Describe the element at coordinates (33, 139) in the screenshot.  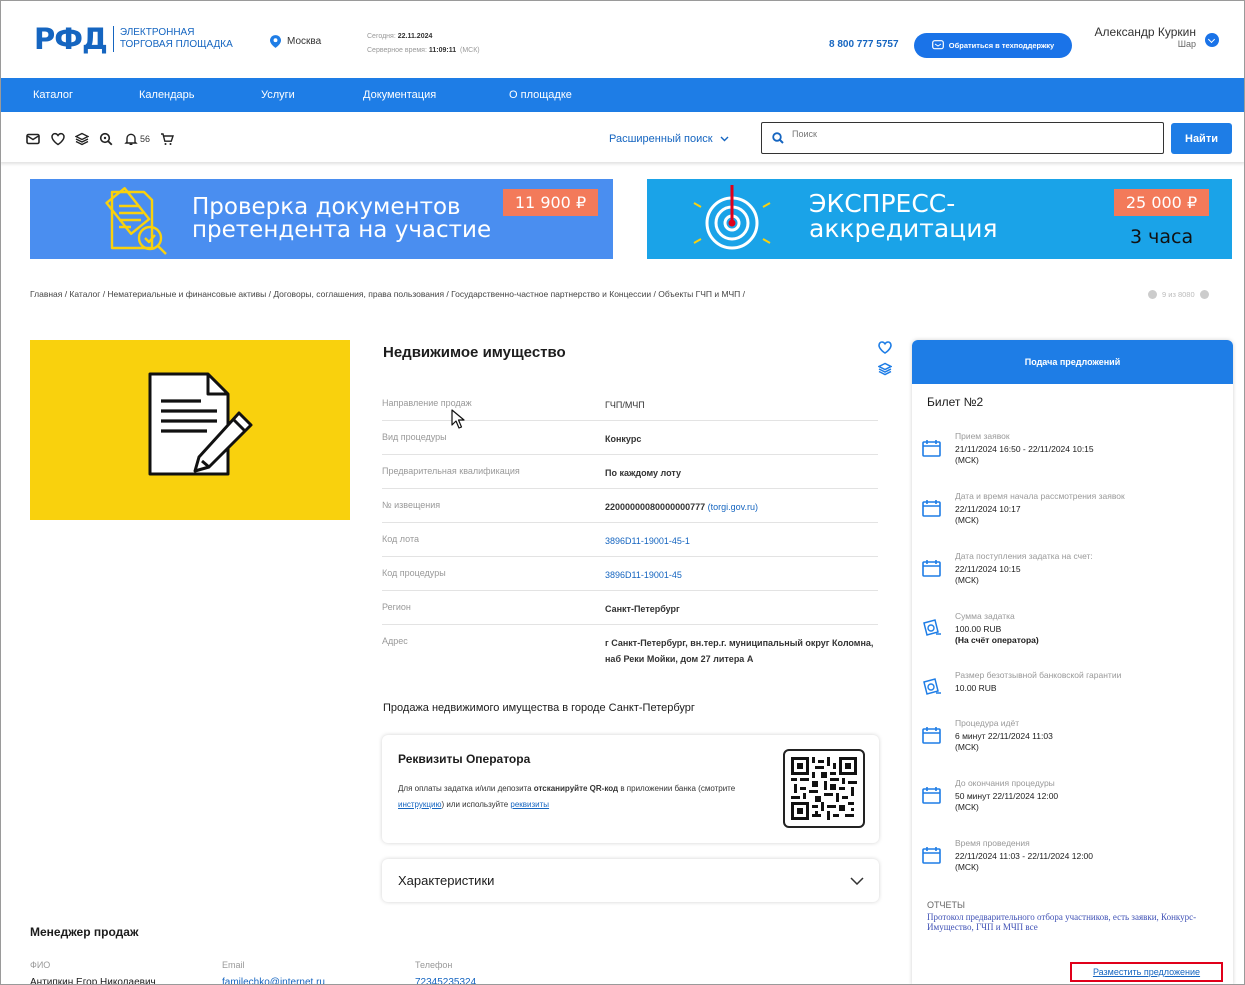
I see `mail-icon` at that location.